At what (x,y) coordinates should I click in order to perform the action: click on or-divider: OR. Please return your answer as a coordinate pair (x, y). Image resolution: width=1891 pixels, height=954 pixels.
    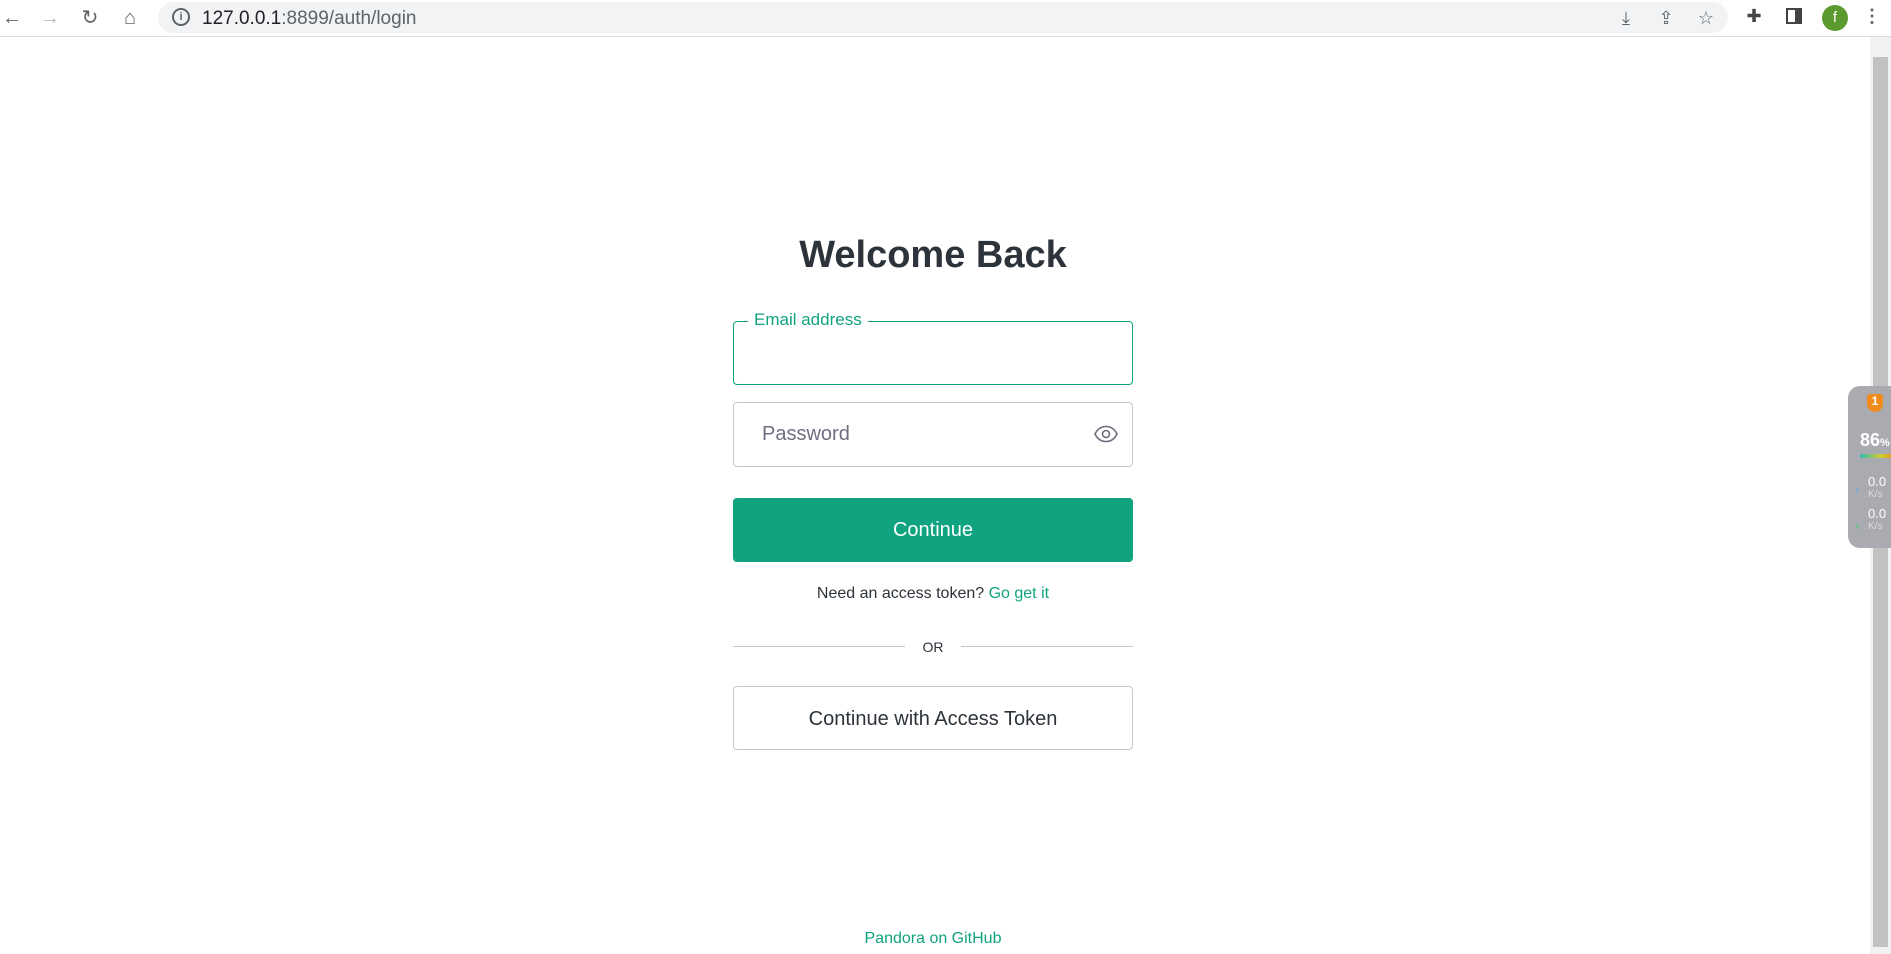
    Looking at the image, I should click on (933, 647).